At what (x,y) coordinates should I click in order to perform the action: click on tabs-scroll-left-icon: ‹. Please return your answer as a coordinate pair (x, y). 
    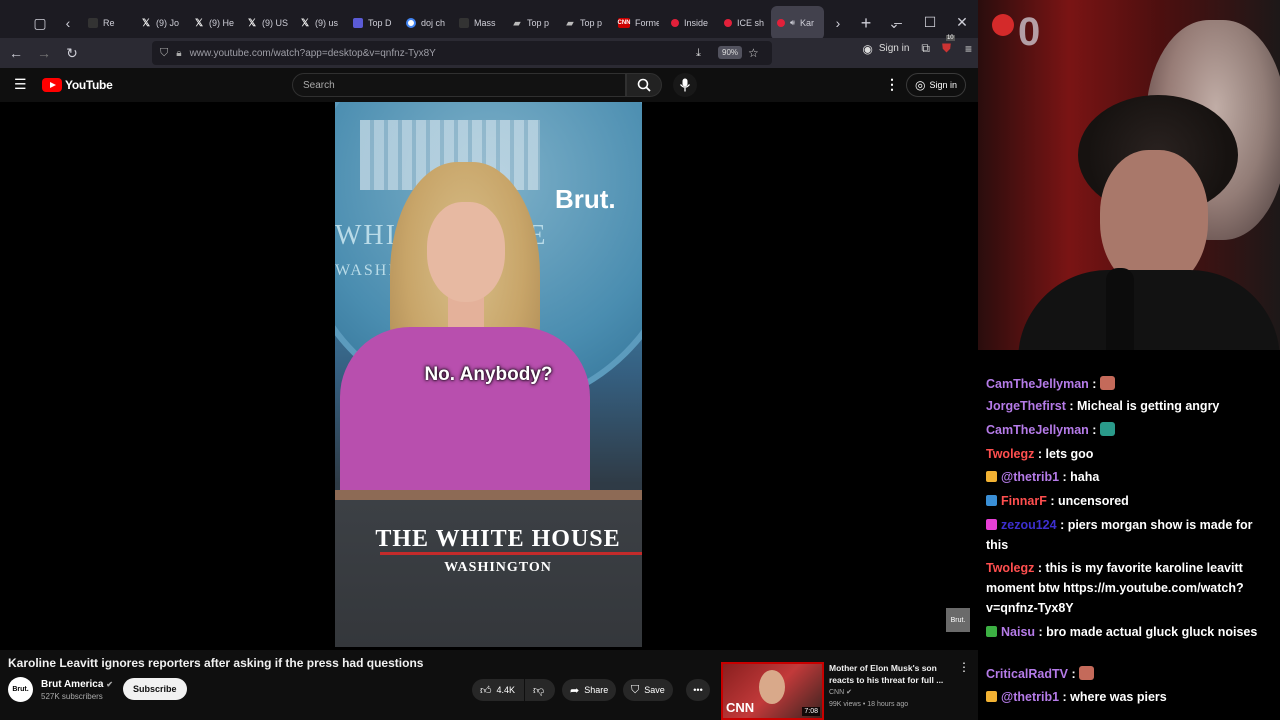
    Looking at the image, I should click on (68, 23).